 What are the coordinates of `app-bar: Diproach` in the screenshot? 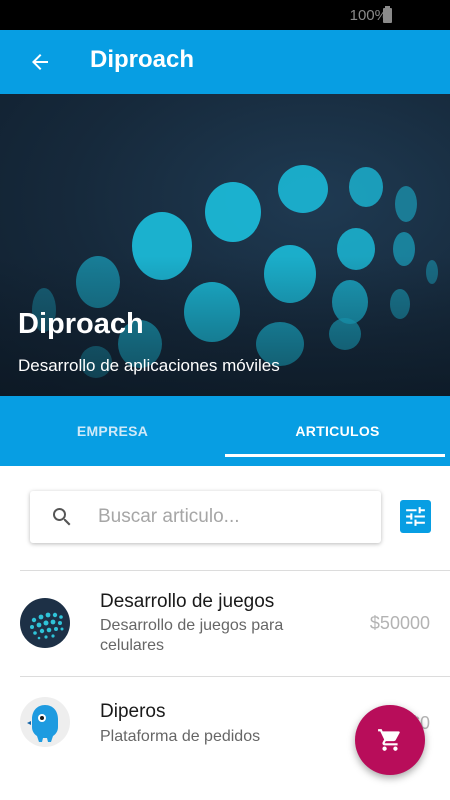 It's located at (225, 62).